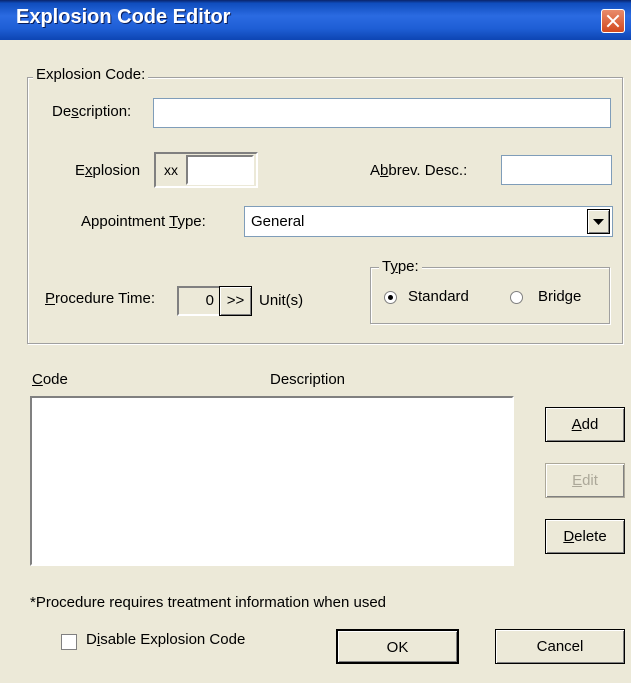 This screenshot has width=631, height=683. I want to click on abbrev-desc-field, so click(556, 170).